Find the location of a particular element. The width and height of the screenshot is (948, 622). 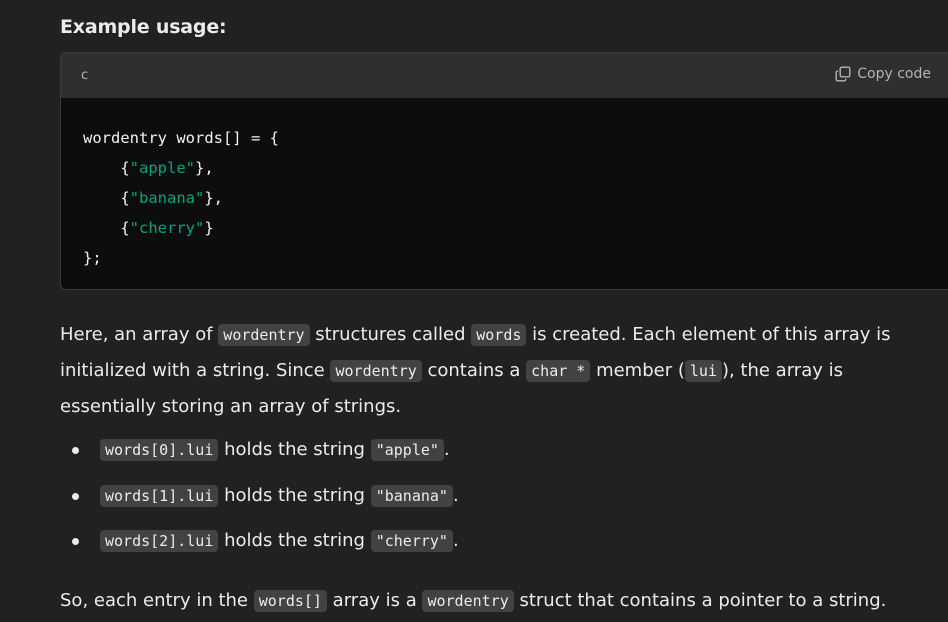

list-item: words[1].lui holds the string "banana". is located at coordinates (259, 501).